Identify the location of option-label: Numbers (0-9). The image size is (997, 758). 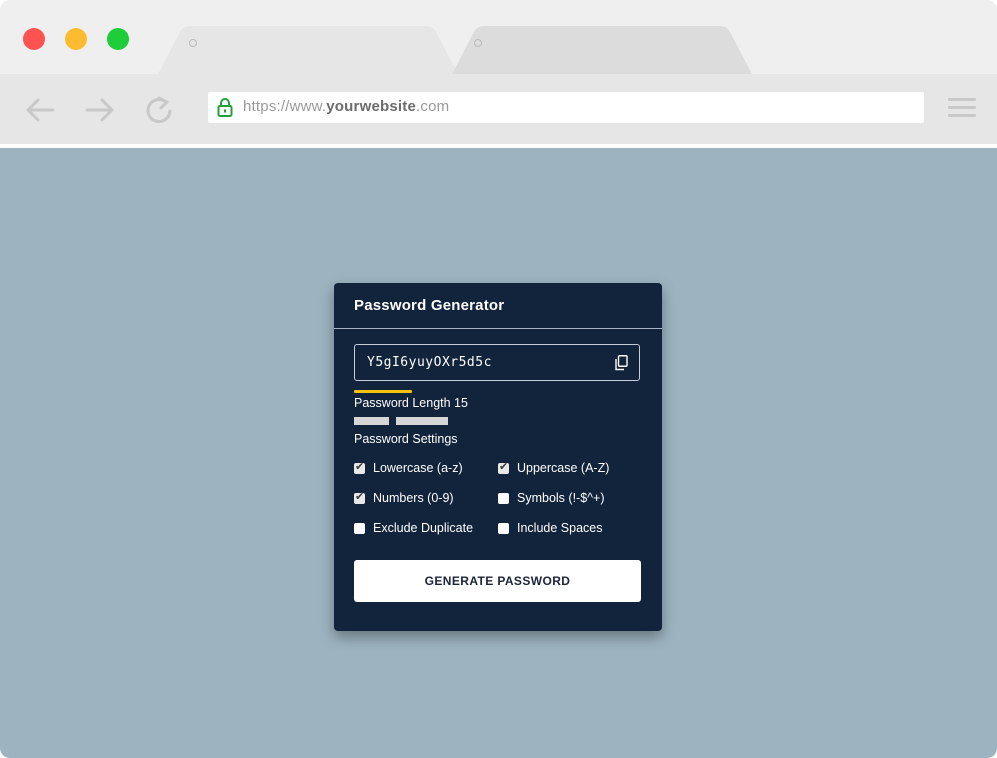
(413, 498).